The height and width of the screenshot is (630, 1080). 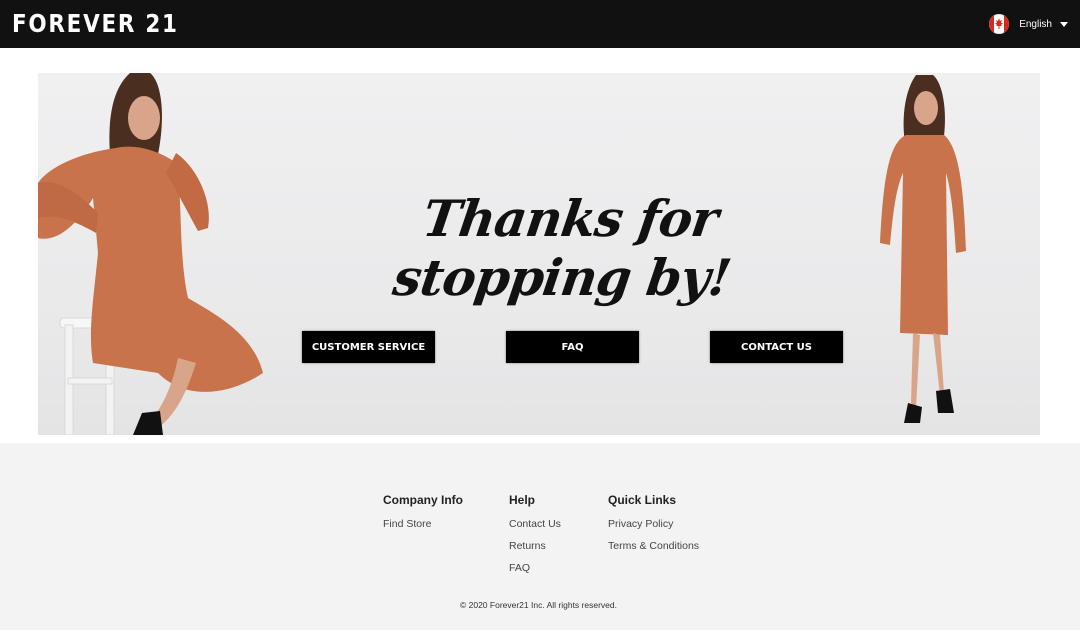 I want to click on footer-link-terms-conditions: Terms & Conditions, so click(x=653, y=546).